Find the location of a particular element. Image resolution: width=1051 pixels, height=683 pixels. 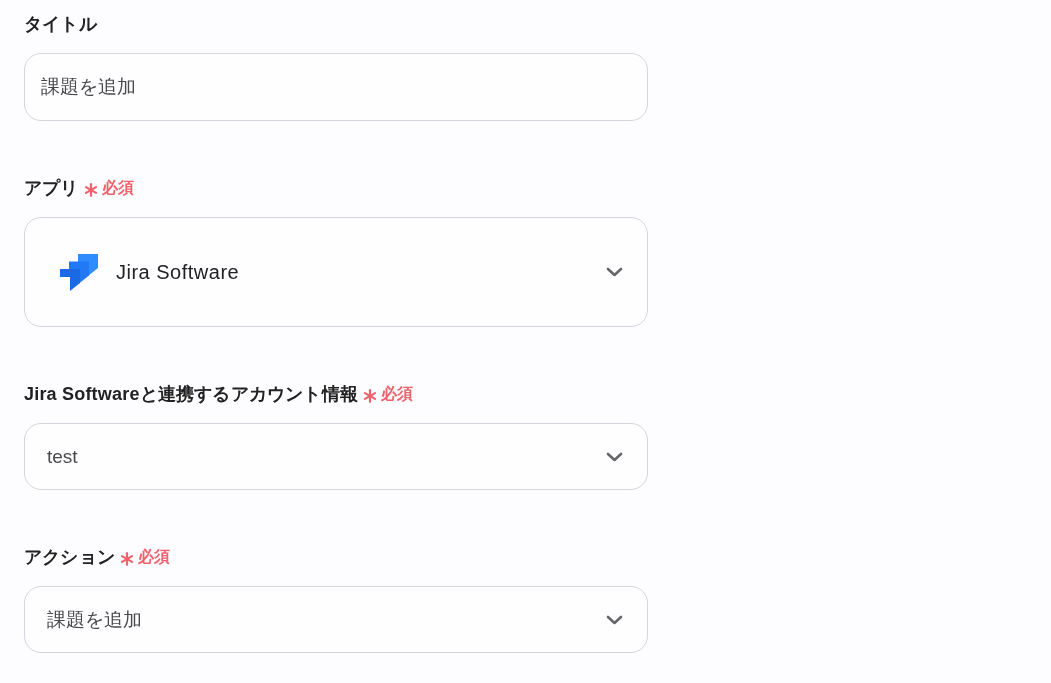

field-label: アプリ is located at coordinates (51, 188).